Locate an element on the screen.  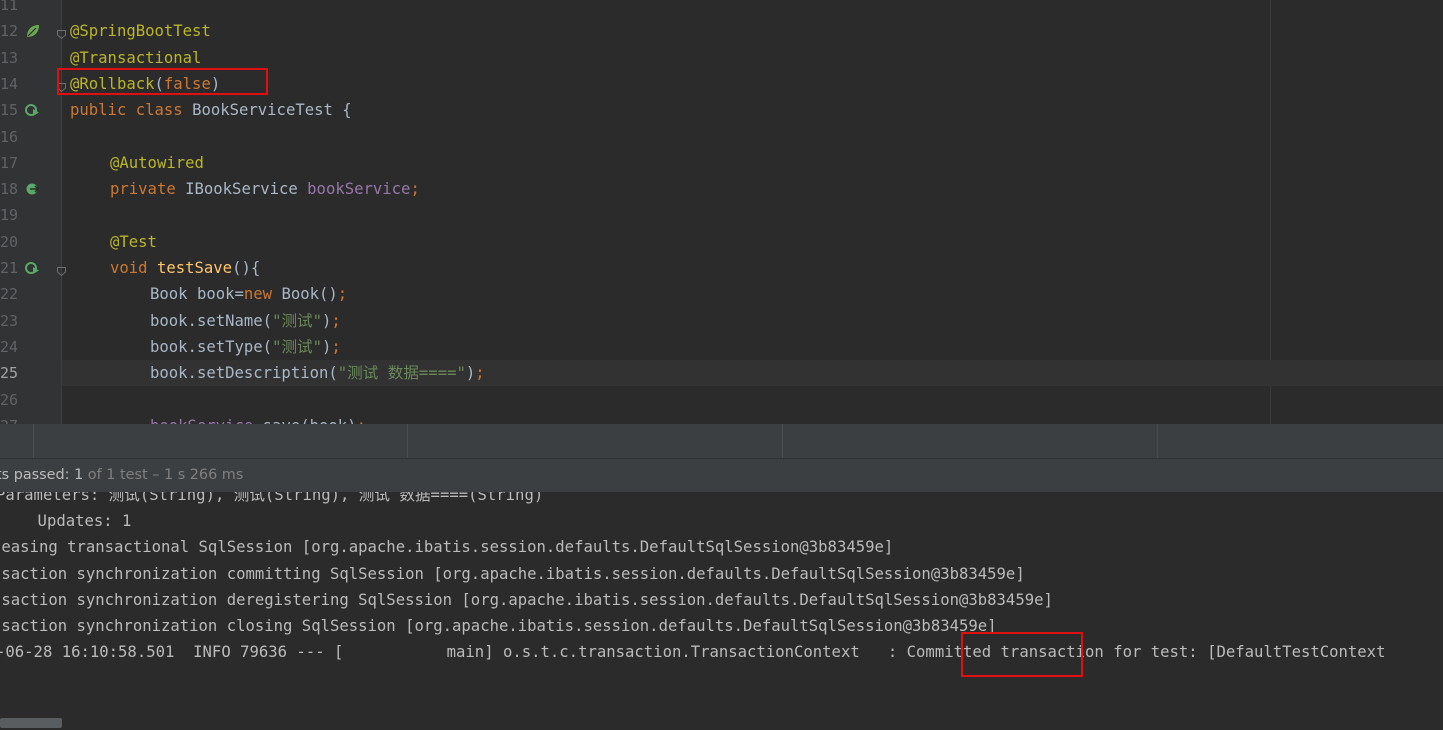
code-text: @SpringBootTest is located at coordinates (140, 31).